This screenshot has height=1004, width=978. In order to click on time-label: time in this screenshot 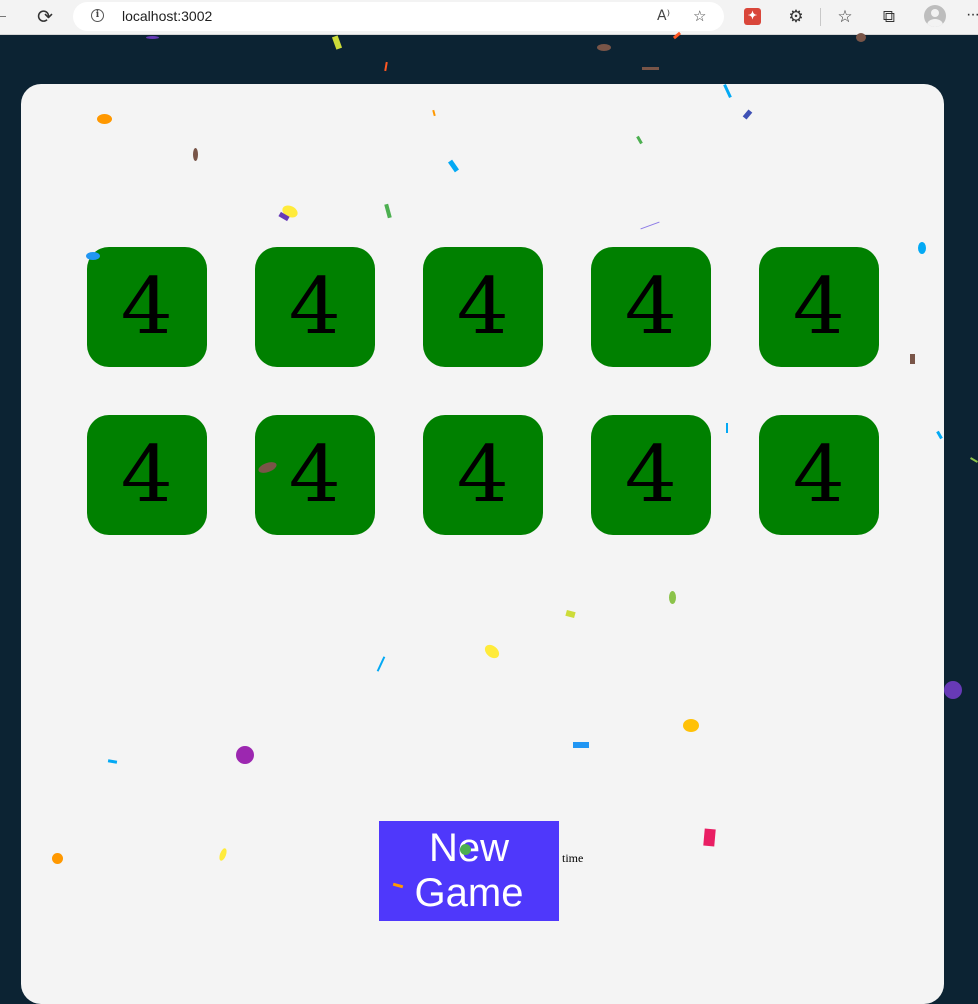, I will do `click(573, 858)`.